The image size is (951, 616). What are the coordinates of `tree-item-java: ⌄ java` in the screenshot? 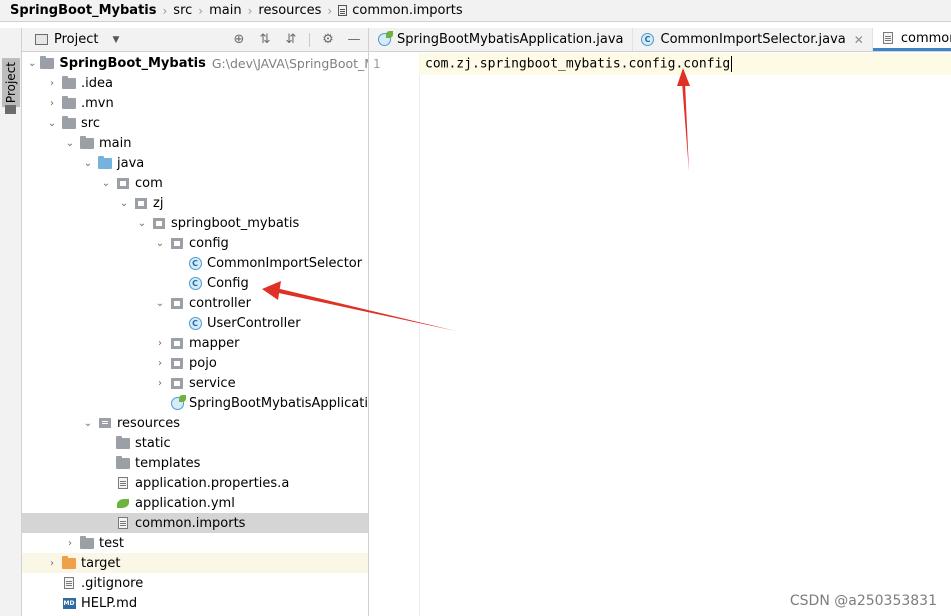 It's located at (195, 163).